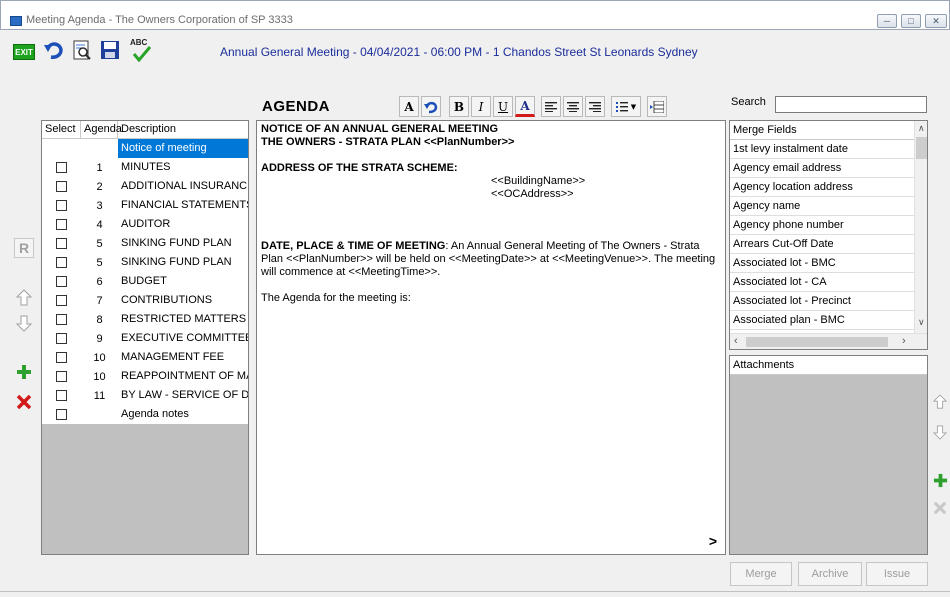 The image size is (950, 597). What do you see at coordinates (822, 263) in the screenshot?
I see `merge-field-item: Associated lot - BMC` at bounding box center [822, 263].